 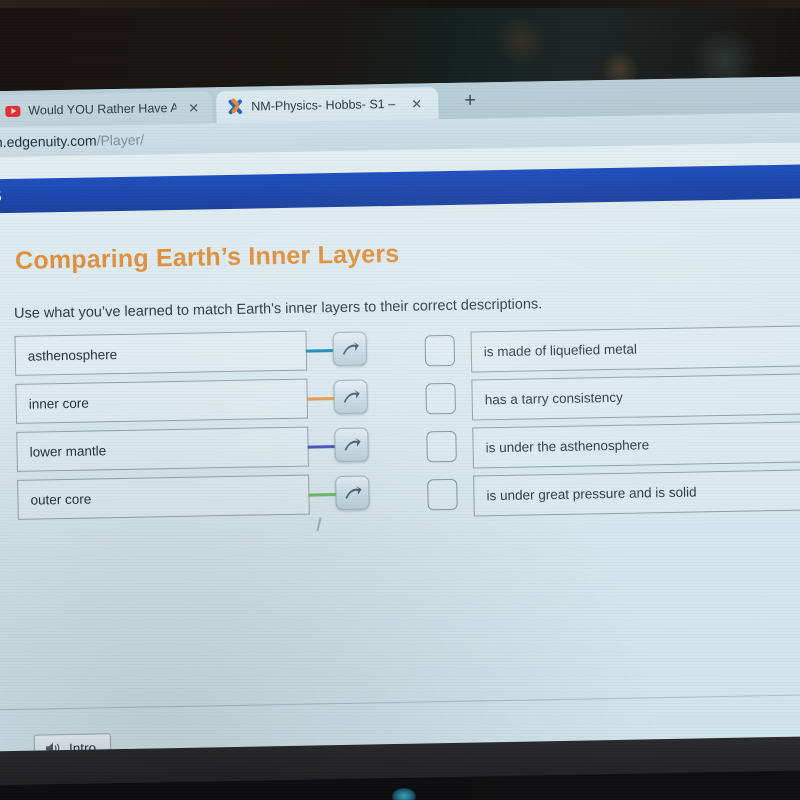 What do you see at coordinates (58, 403) in the screenshot?
I see `term-label: inner core` at bounding box center [58, 403].